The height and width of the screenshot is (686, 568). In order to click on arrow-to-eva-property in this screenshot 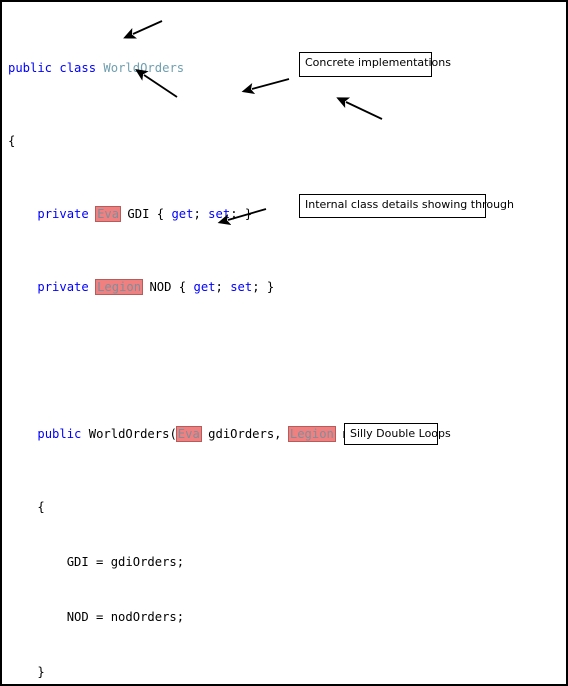, I will do `click(143, 29)`.